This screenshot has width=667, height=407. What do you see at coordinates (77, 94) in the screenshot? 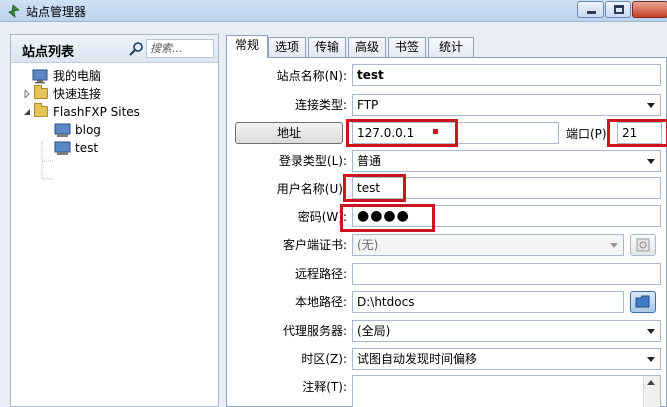
I see `tree-item-label: 快速连接` at bounding box center [77, 94].